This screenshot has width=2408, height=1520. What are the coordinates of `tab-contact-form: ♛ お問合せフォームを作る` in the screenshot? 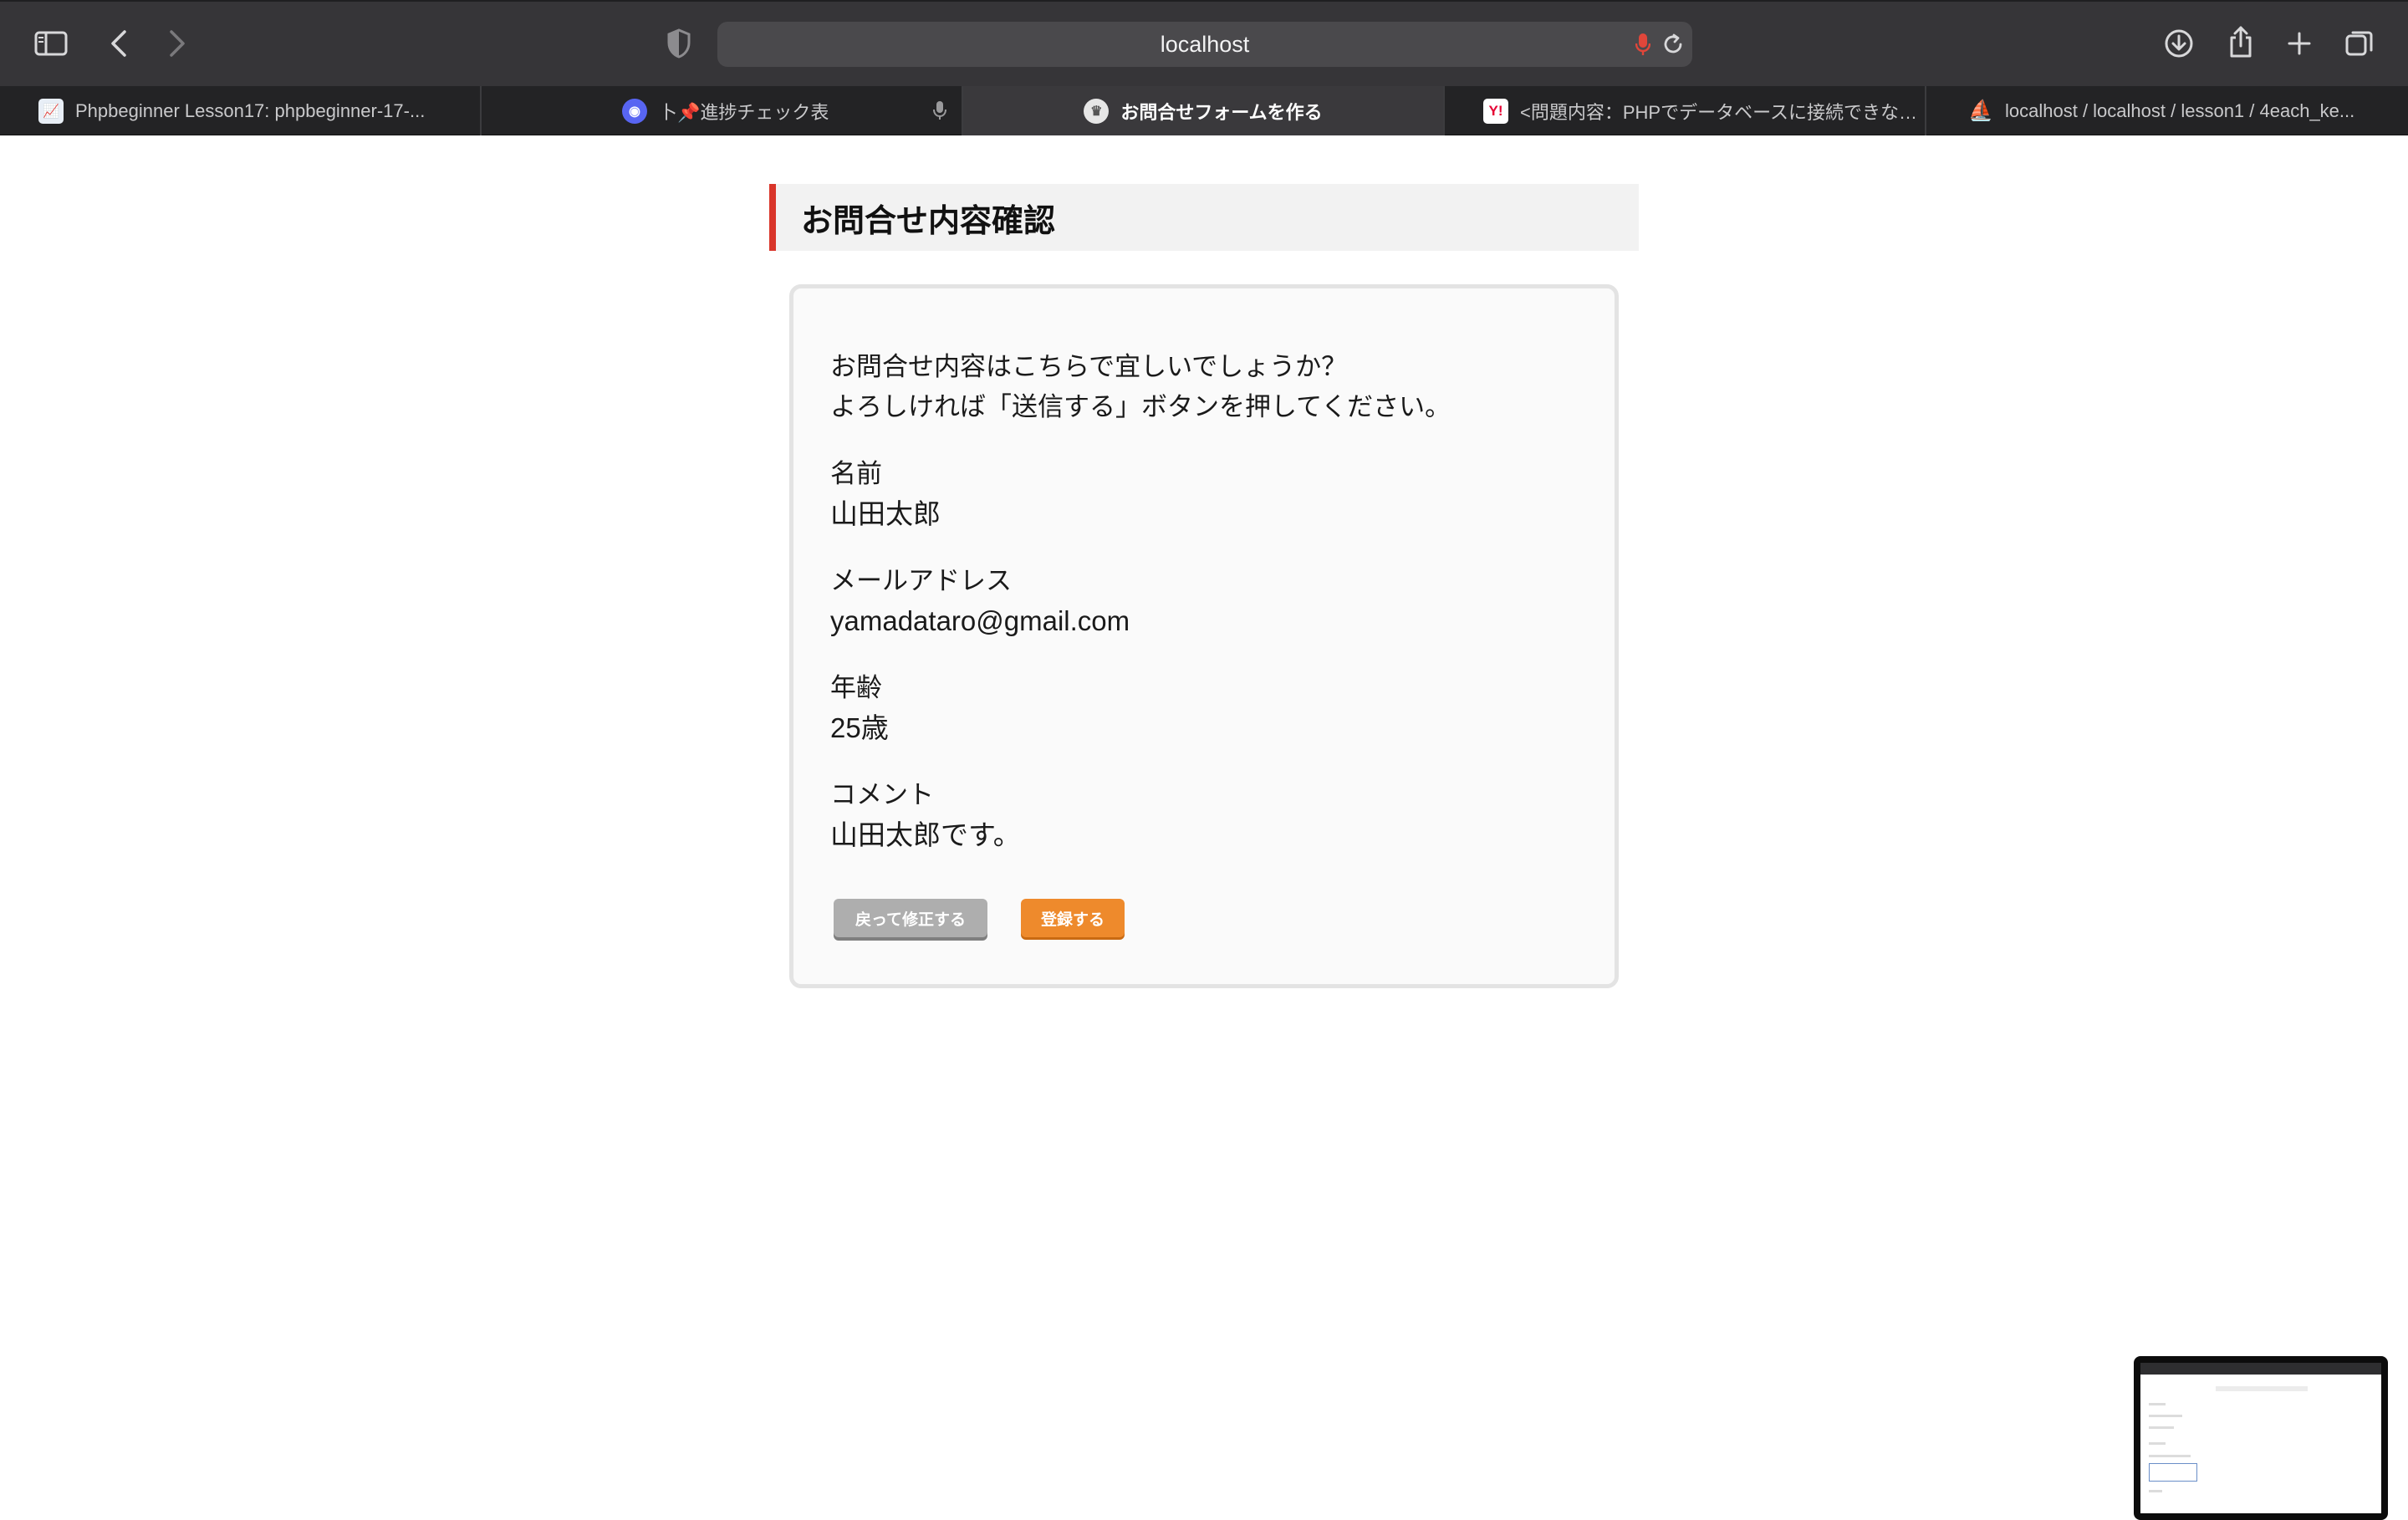 It's located at (1204, 110).